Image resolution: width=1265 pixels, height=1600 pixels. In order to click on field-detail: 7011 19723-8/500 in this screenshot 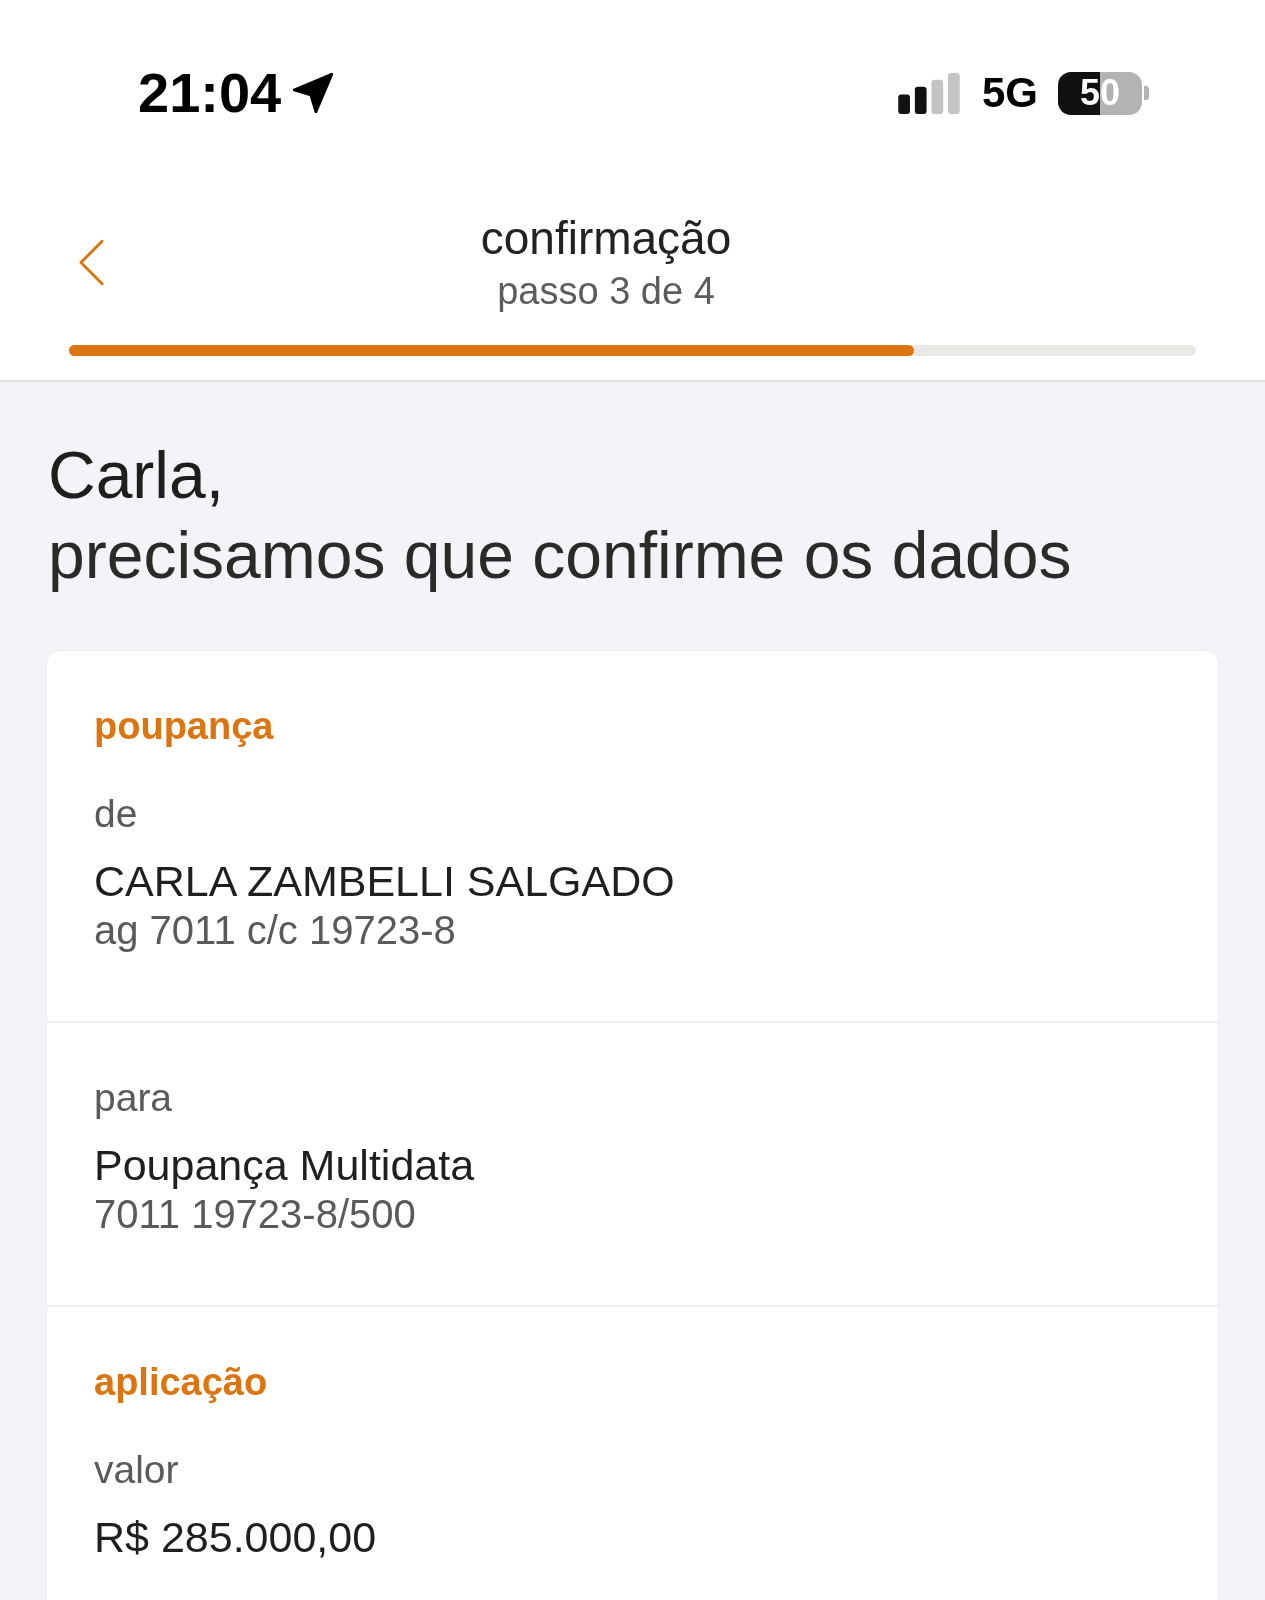, I will do `click(255, 1214)`.